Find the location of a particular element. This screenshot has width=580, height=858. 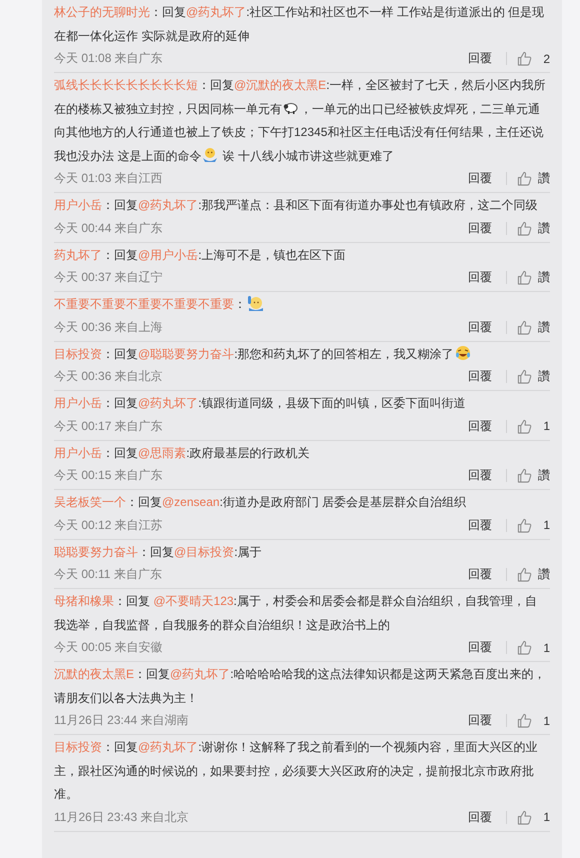

like-button: 2 is located at coordinates (533, 58).